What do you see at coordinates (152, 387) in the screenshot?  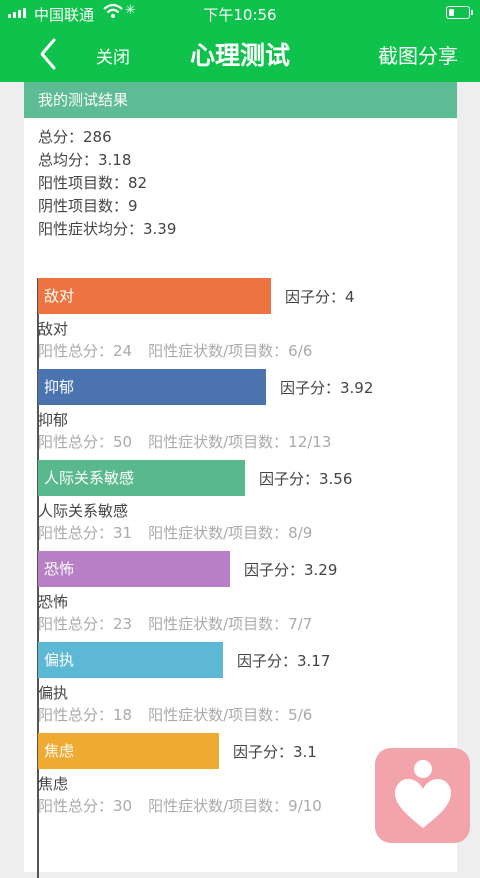 I see `factor-bar: 抑郁` at bounding box center [152, 387].